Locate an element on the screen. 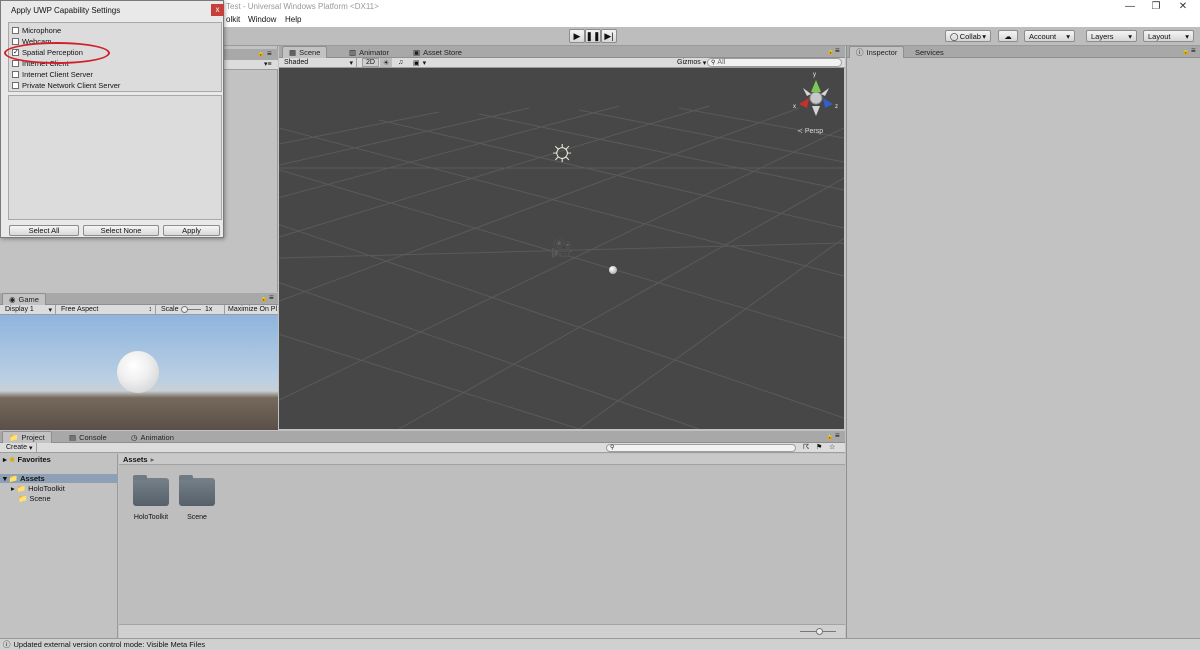 The width and height of the screenshot is (1200, 650). tab-asset-store-label: Asset Store is located at coordinates (442, 52).